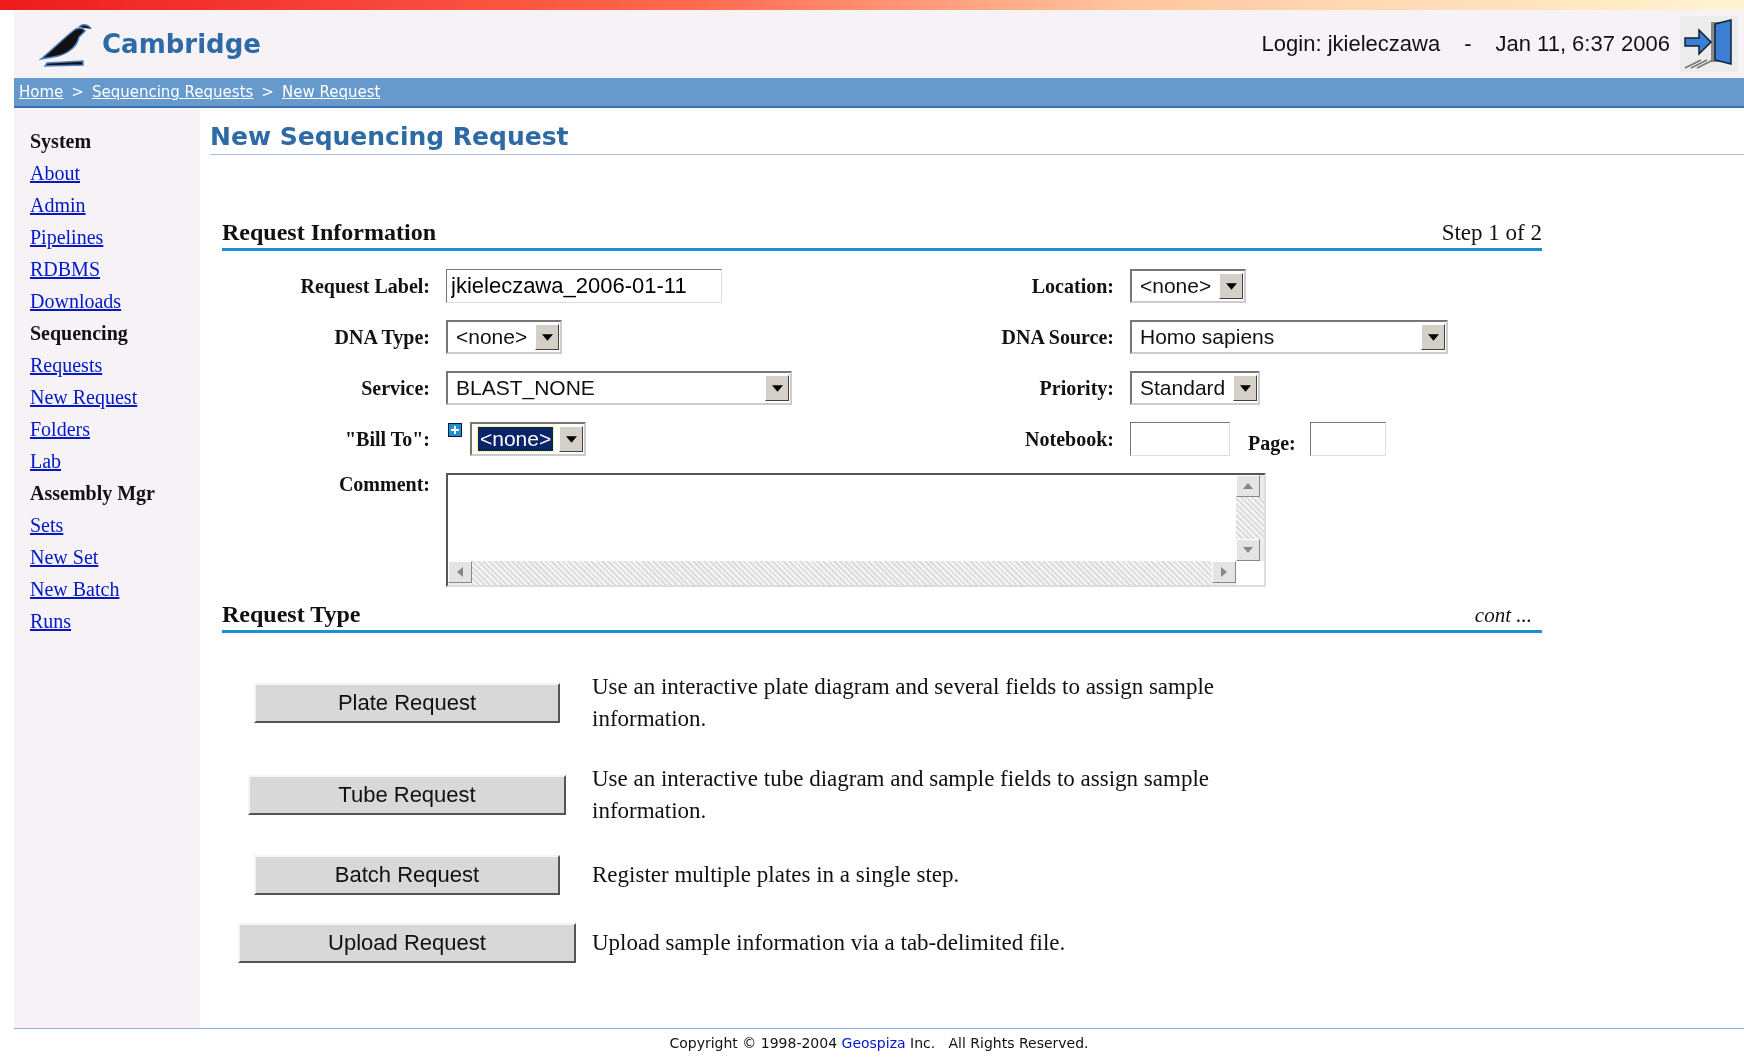 The image size is (1744, 1057). Describe the element at coordinates (115, 303) in the screenshot. I see `sidebar-link: Downloads` at that location.